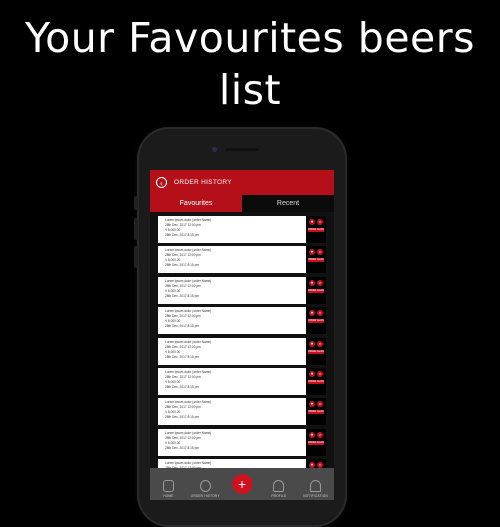  Describe the element at coordinates (136, 257) in the screenshot. I see `volume-down-button` at that location.